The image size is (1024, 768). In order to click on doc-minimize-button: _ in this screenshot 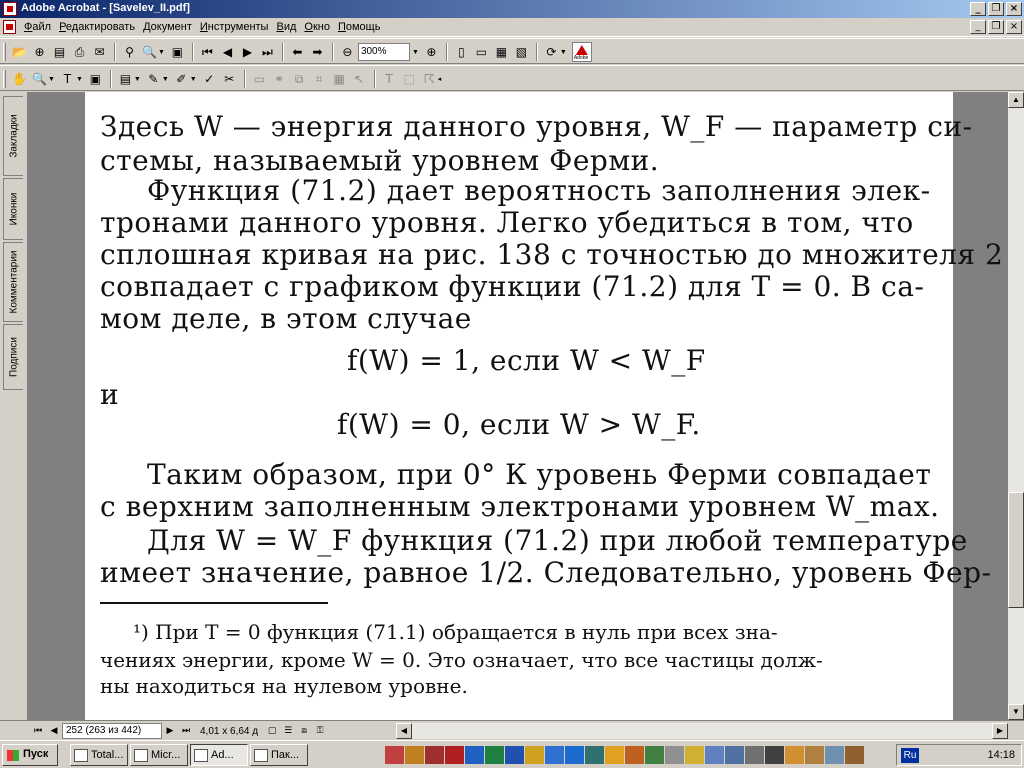, I will do `click(978, 27)`.